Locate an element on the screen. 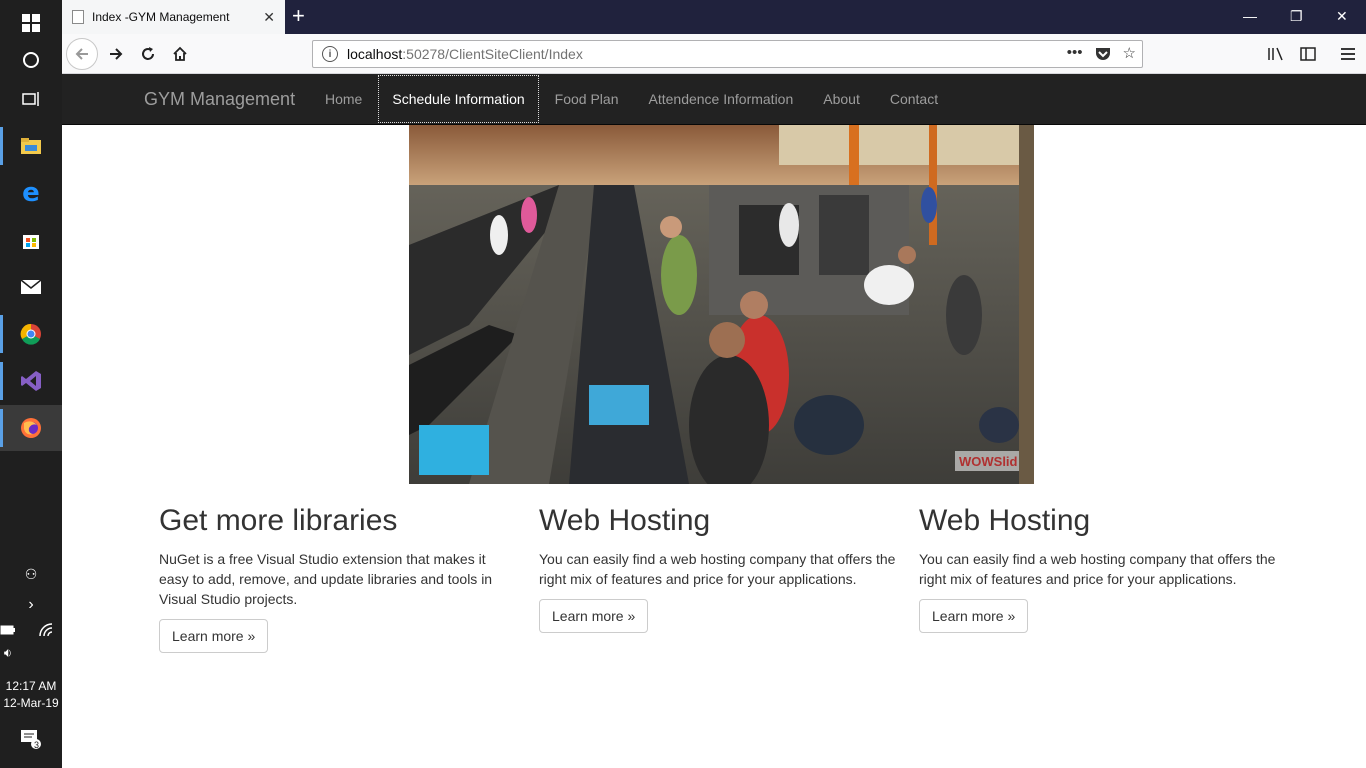  windows-taskbar: e ⚇ › 🔉︎ 12:17 AM 12-Mar-19 3 is located at coordinates (31, 384).